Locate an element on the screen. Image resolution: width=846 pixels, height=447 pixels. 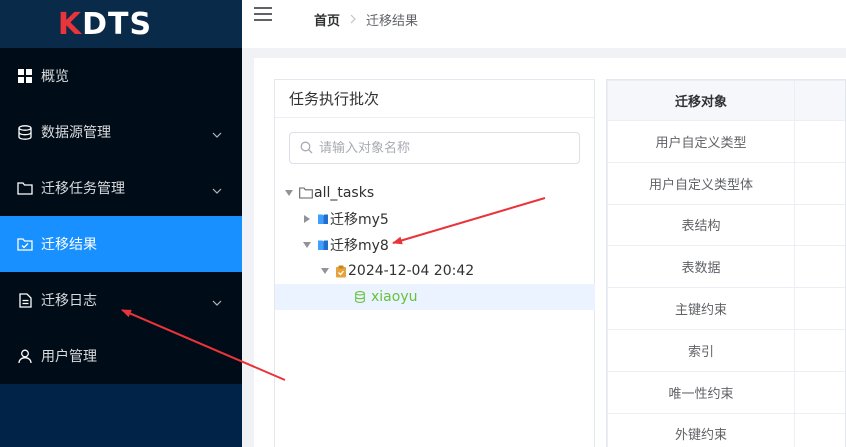
table-cell: 用户自定义类型 is located at coordinates (701, 141).